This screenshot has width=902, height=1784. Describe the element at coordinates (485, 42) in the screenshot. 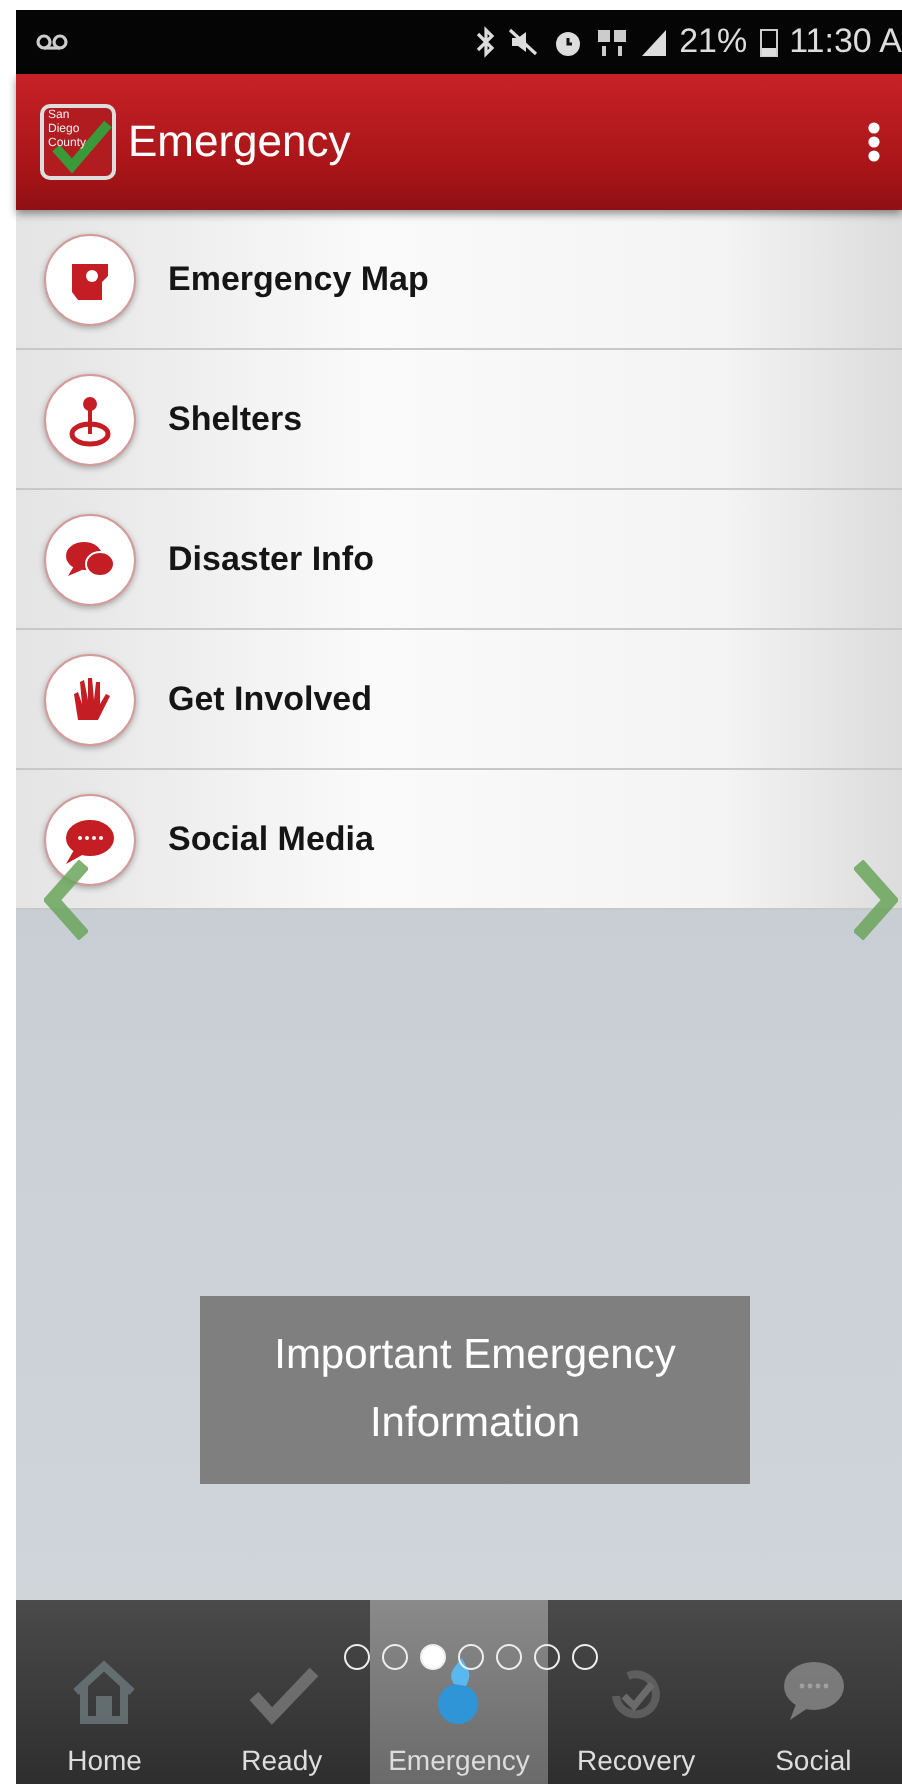

I see `bluetooth-icon` at that location.